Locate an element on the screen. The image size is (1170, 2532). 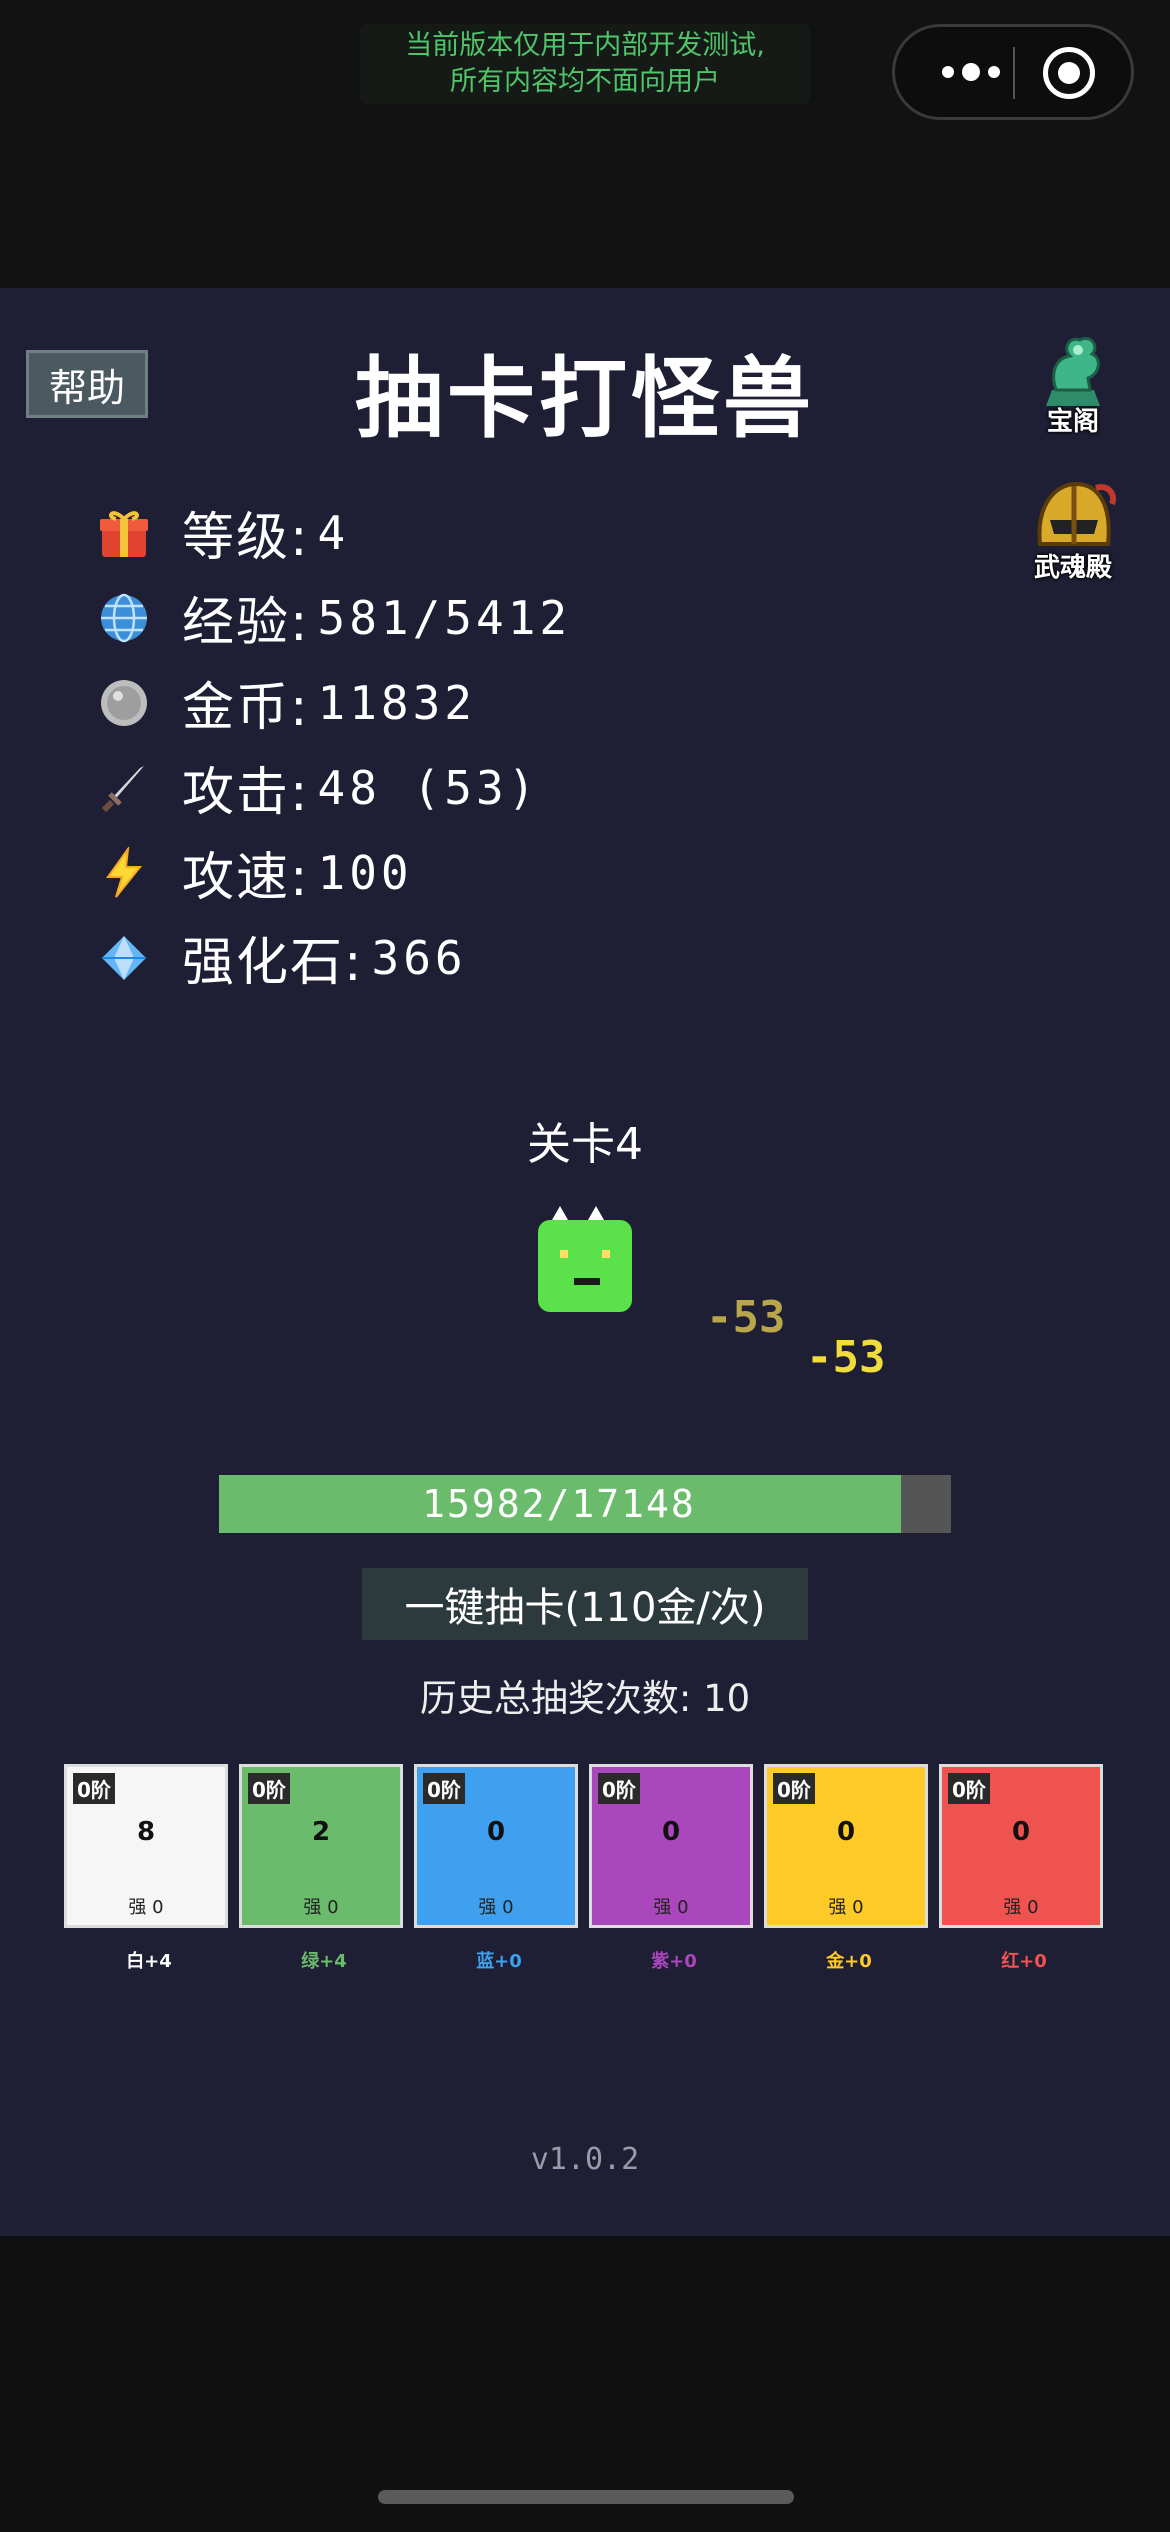
card-count: 8 is located at coordinates (146, 1832).